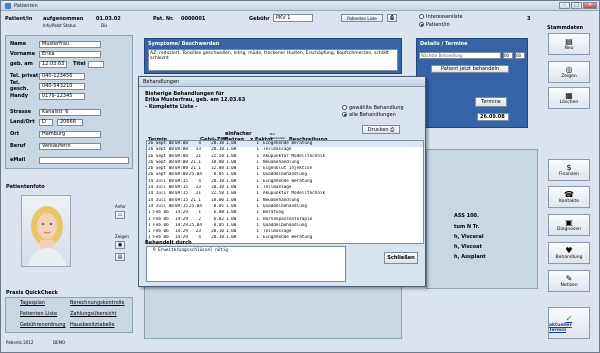 Image resolution: width=600 pixels, height=353 pixels. Describe the element at coordinates (373, 108) in the screenshot. I see `radio-gewaehlte: gewählte Behandlung` at that location.